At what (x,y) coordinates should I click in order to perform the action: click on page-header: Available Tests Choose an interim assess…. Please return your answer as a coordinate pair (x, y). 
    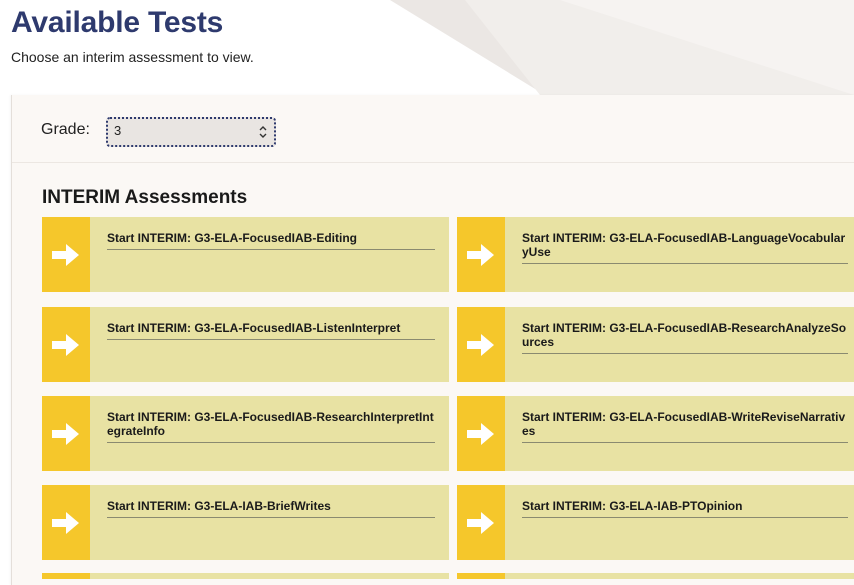
    Looking at the image, I should click on (132, 35).